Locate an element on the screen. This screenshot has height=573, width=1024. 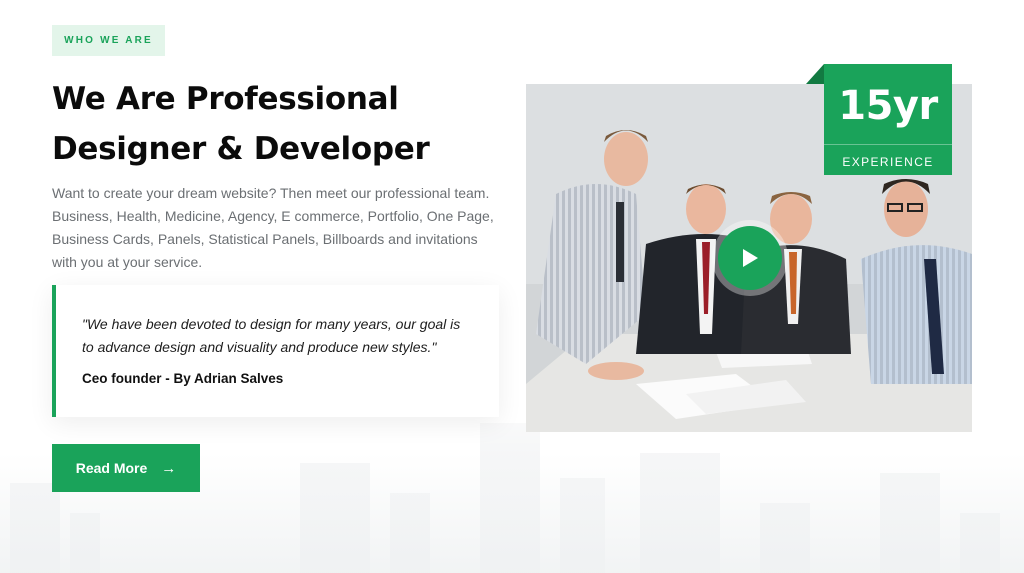
title-line-1: We Are Professional is located at coordinates (225, 99).